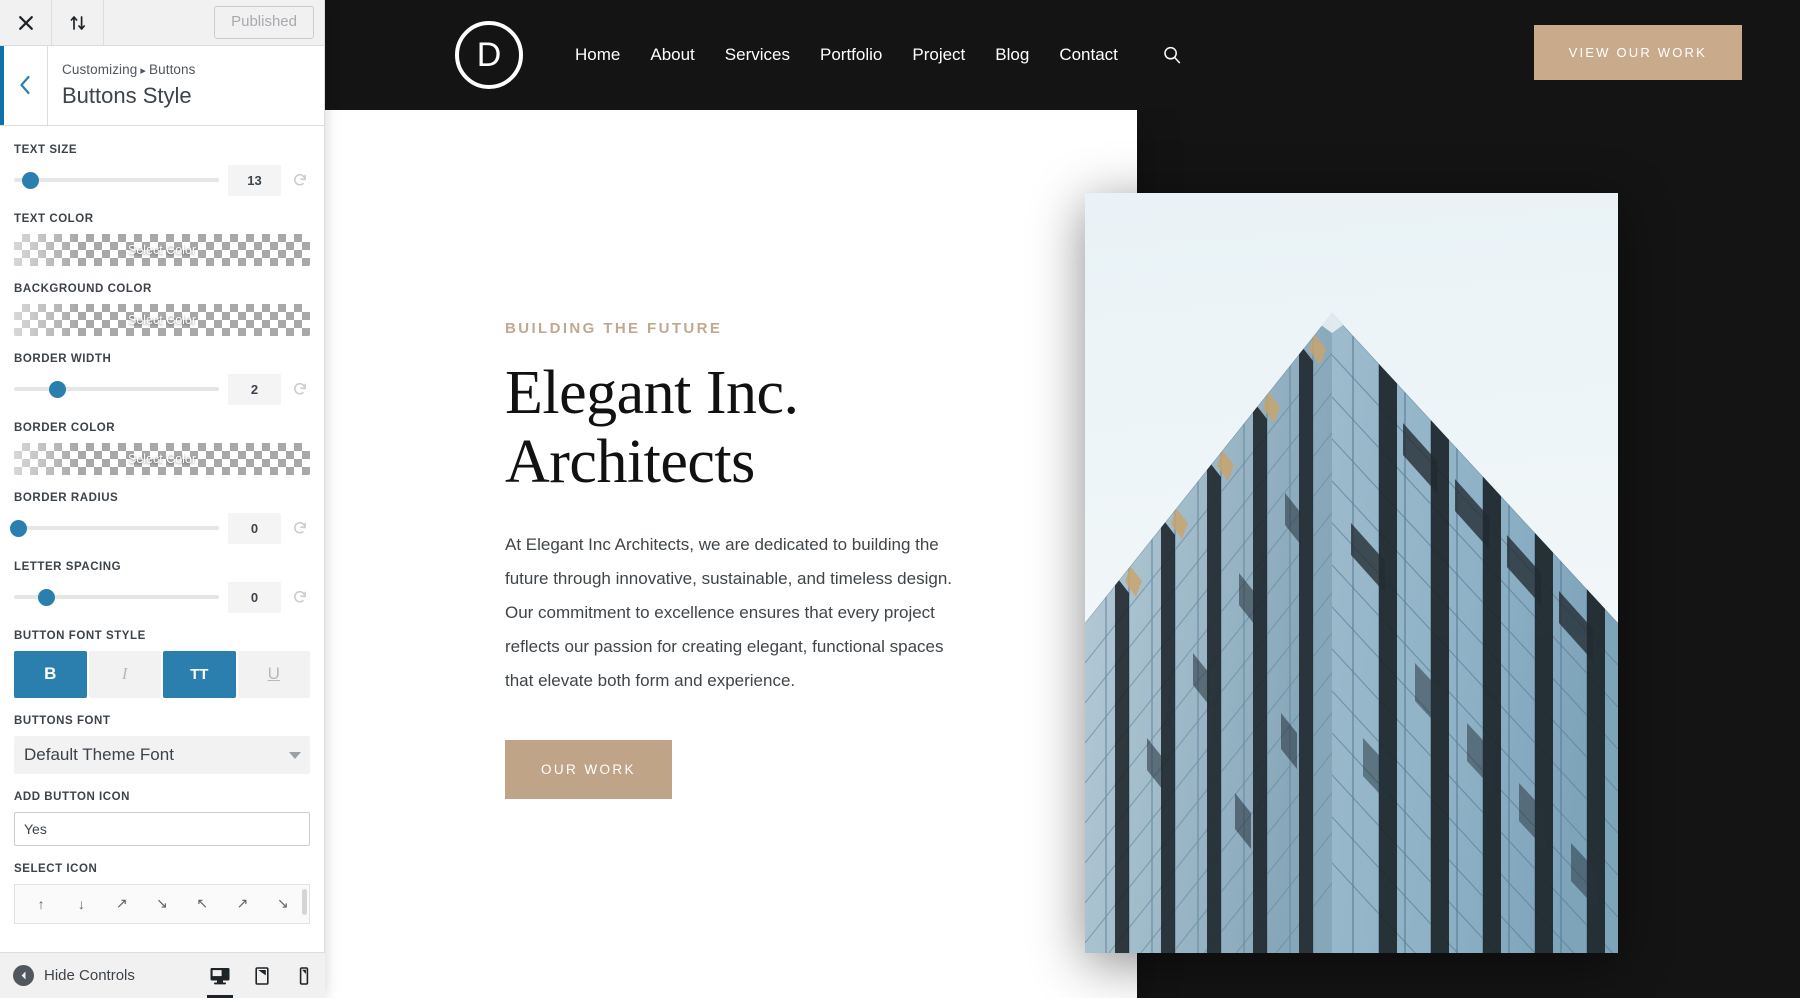 The height and width of the screenshot is (998, 1800). I want to click on panel-titles: Customizing ▸ Buttons Buttons Style, so click(122, 85).